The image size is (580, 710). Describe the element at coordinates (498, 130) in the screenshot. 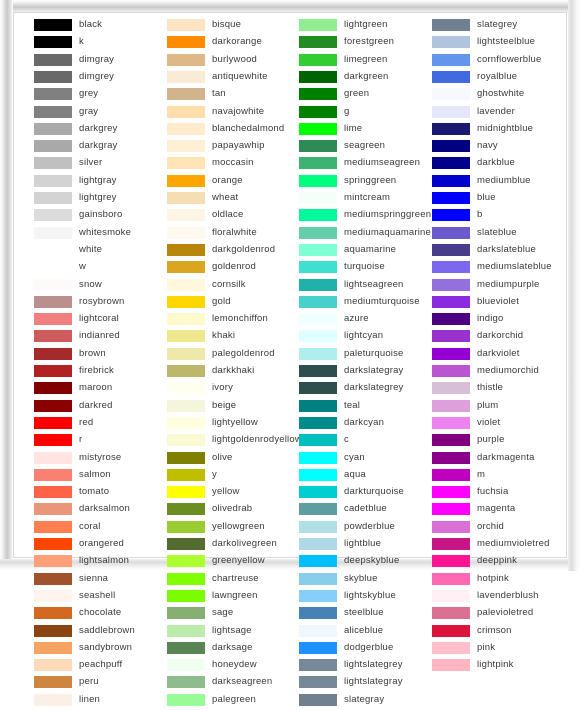

I see `color-row: midnightblue` at that location.